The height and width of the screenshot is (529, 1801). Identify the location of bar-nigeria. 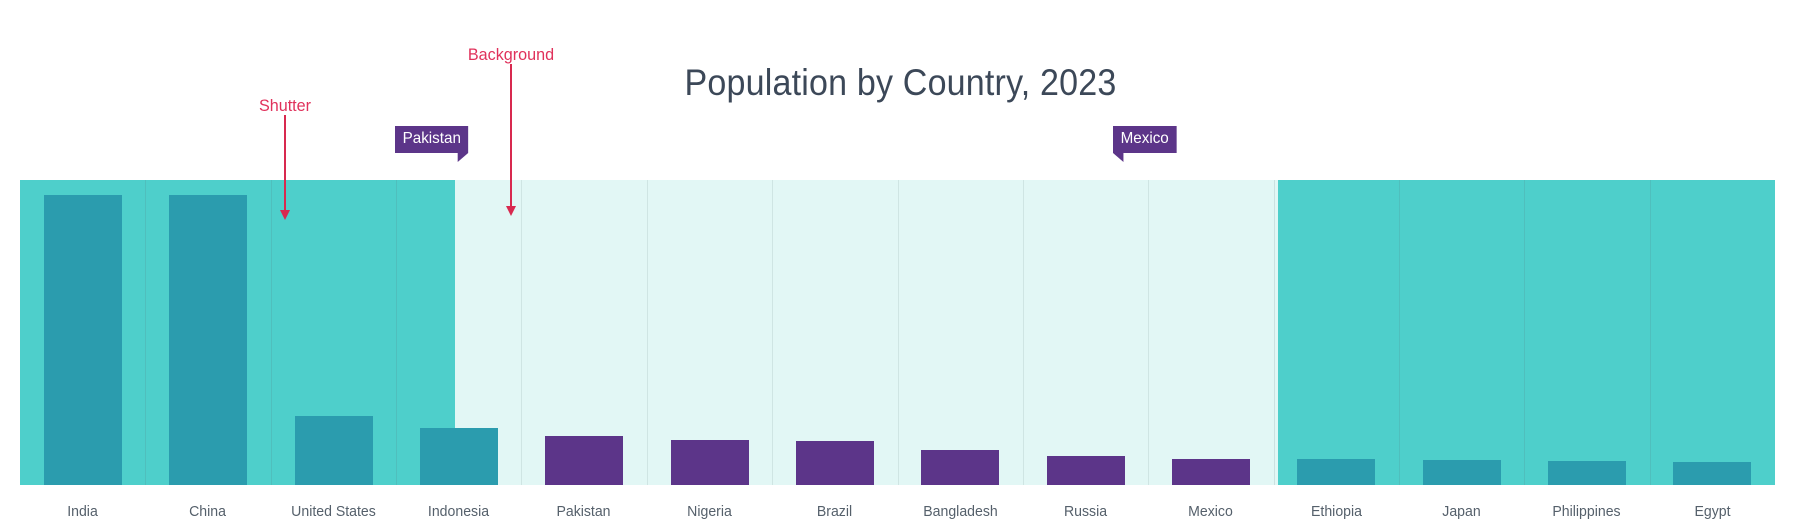
(710, 462).